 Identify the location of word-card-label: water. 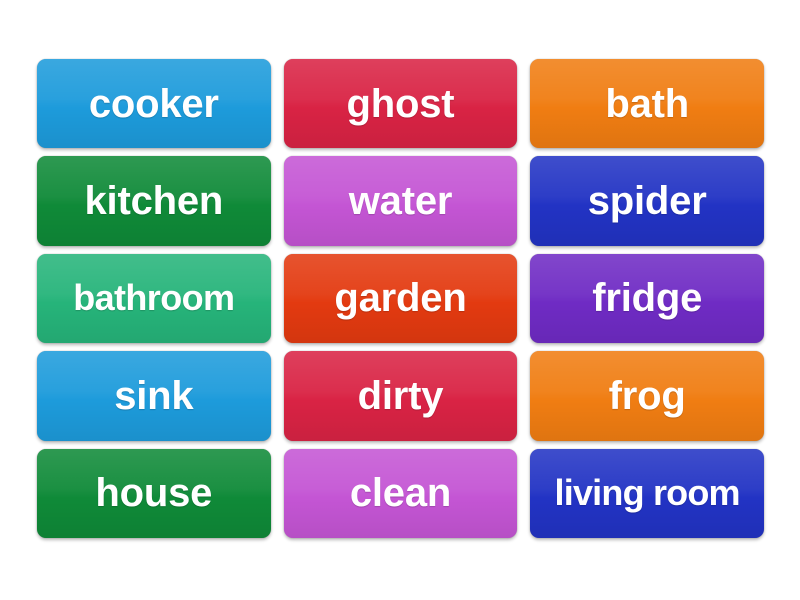
(400, 201).